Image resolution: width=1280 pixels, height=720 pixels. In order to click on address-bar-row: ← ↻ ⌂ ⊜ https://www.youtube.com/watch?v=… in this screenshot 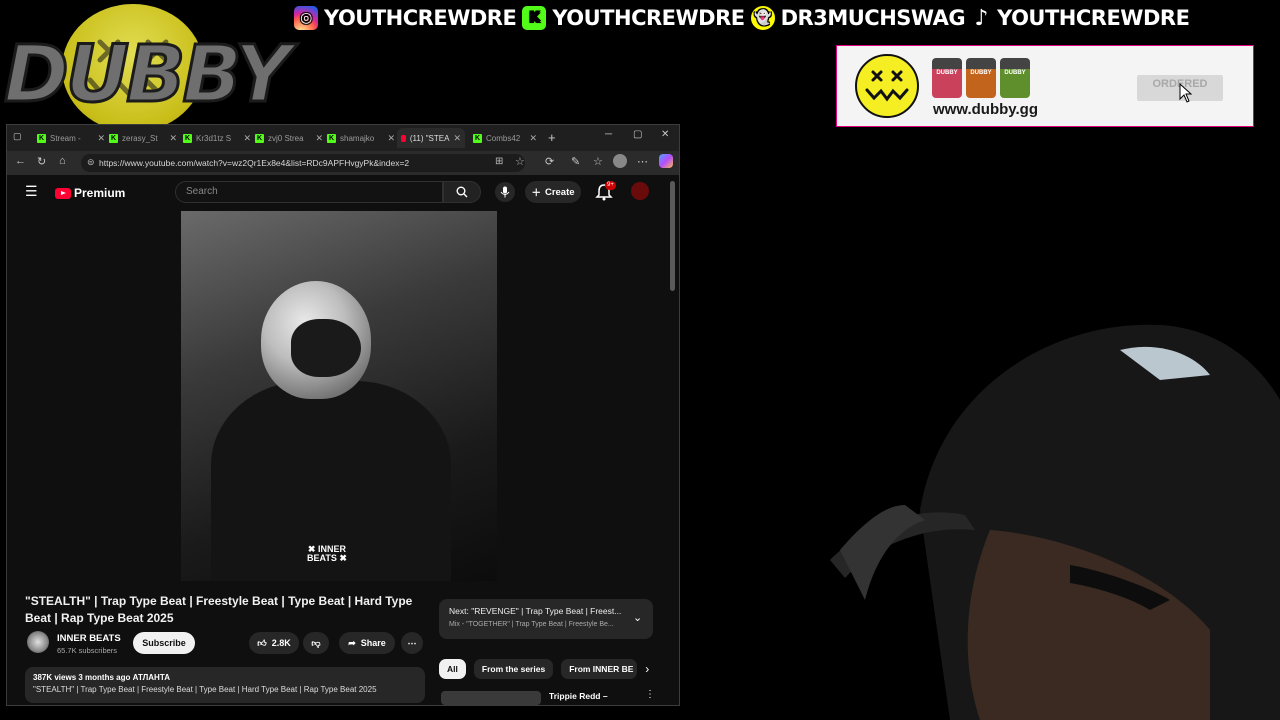, I will do `click(343, 163)`.